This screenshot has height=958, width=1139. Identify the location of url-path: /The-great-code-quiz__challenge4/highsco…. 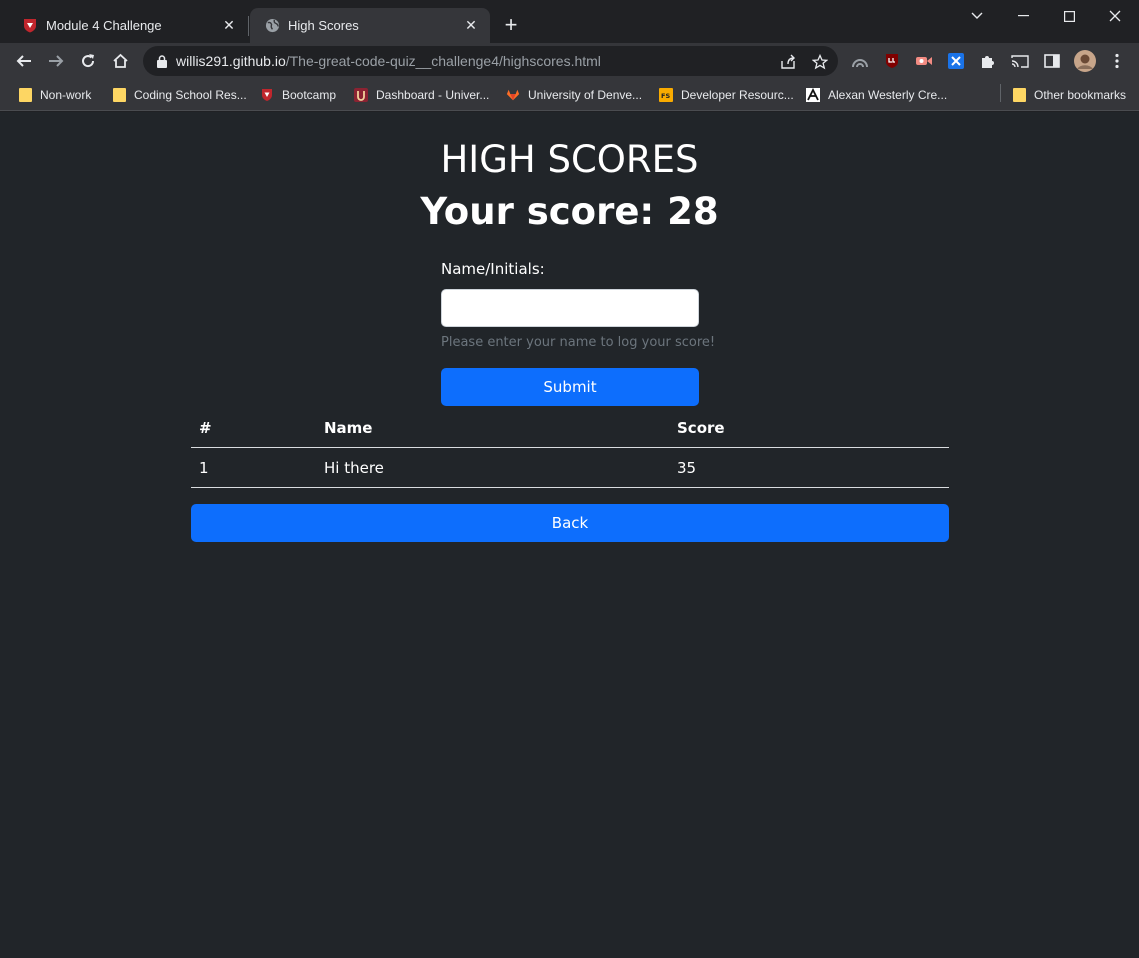
(443, 61).